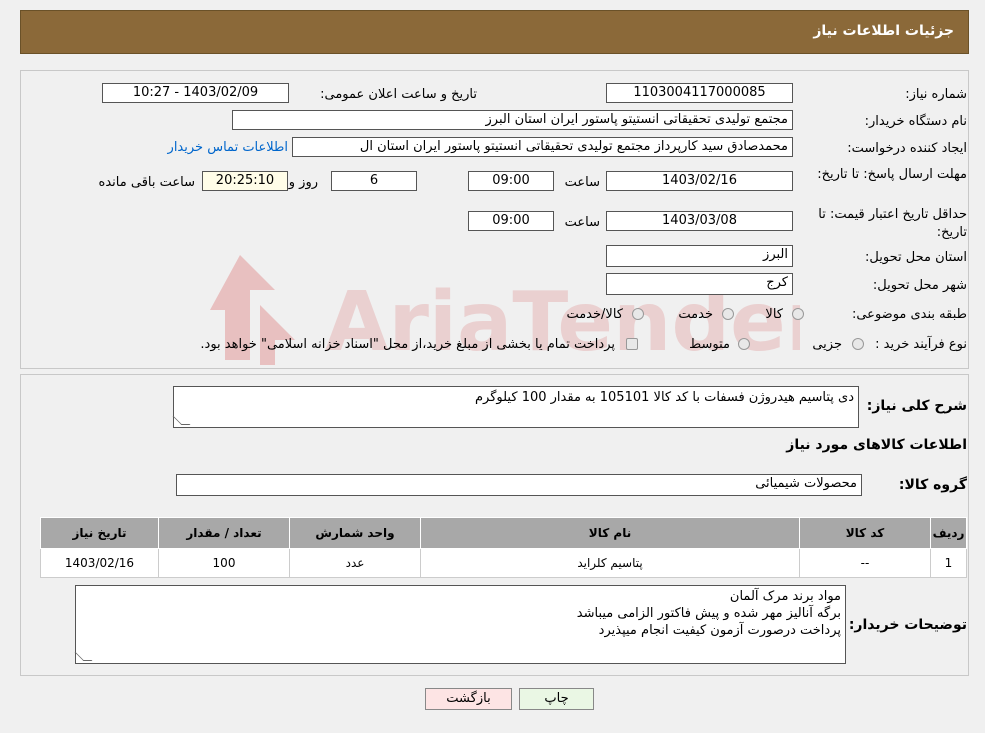 This screenshot has width=985, height=733. What do you see at coordinates (699, 181) in the screenshot?
I see `deadline-date-field: 1403/02/16` at bounding box center [699, 181].